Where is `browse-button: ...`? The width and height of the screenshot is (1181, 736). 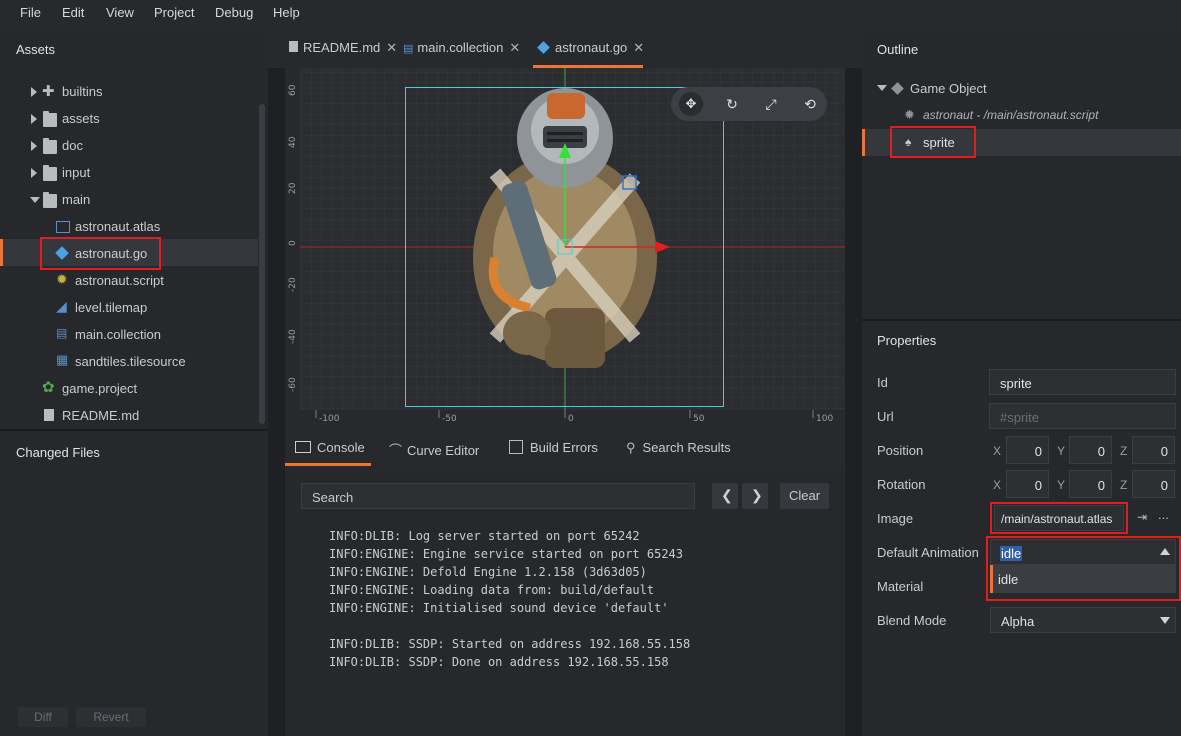
browse-button: ... is located at coordinates (1163, 514).